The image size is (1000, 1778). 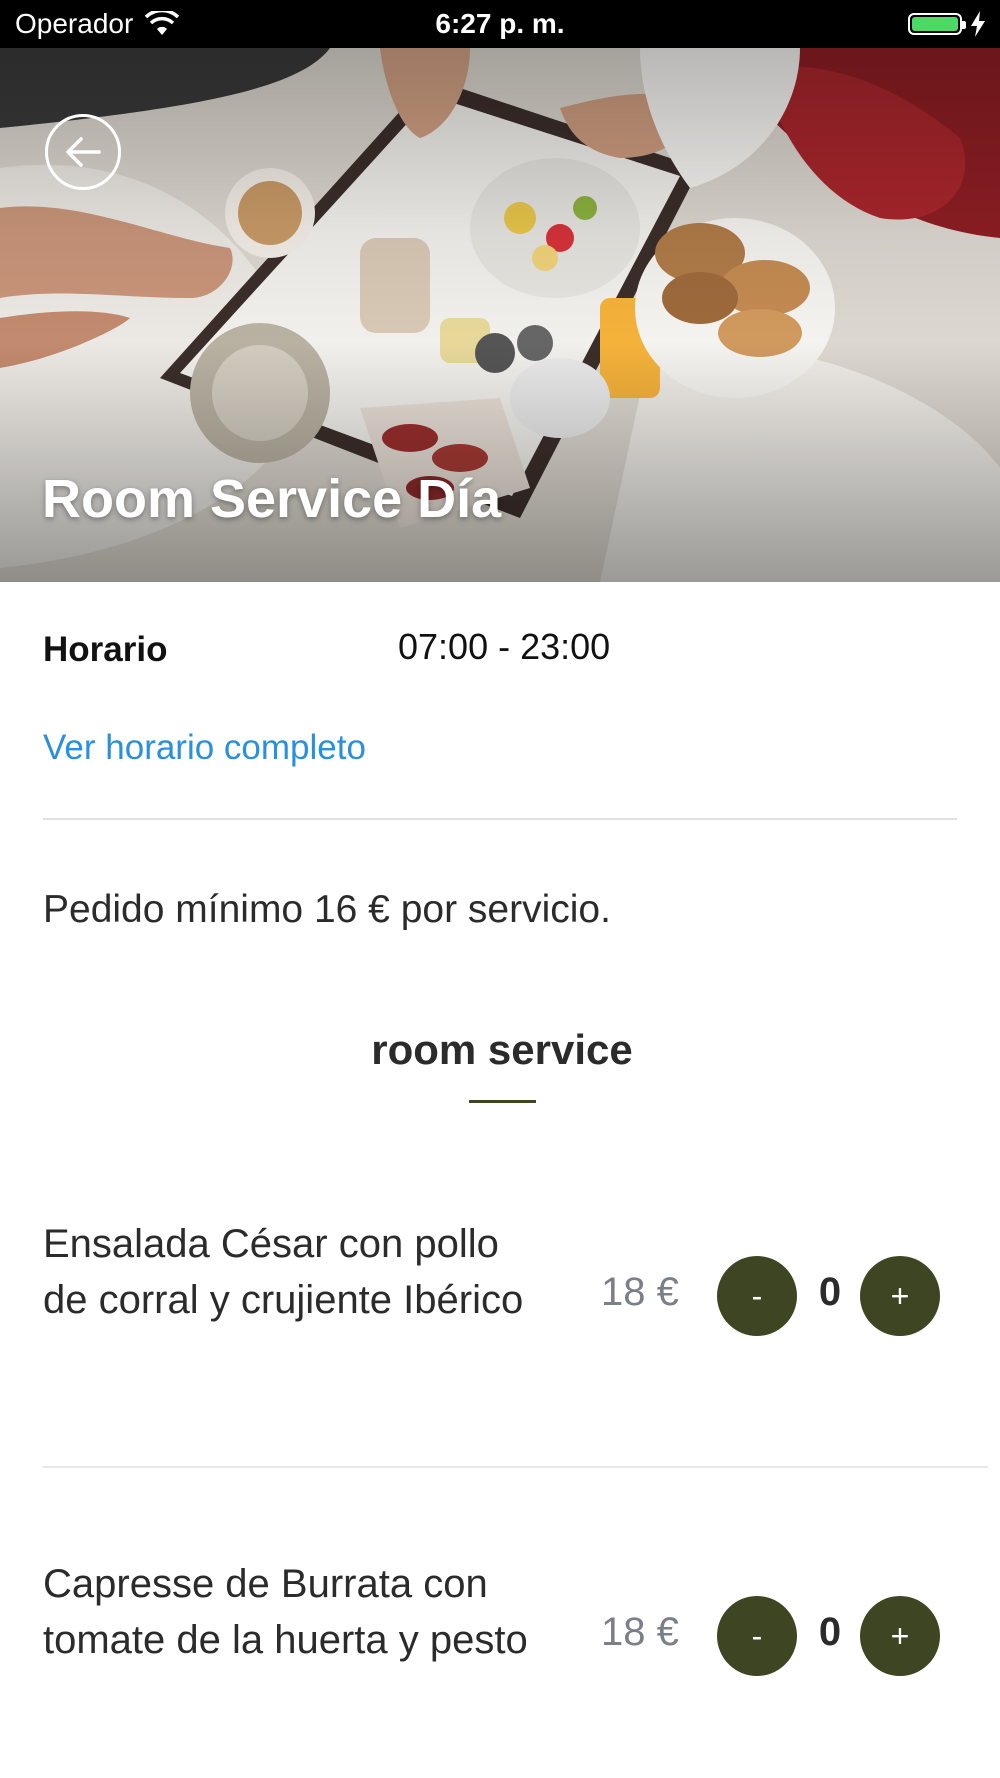 I want to click on schedule-label: Horario, so click(x=105, y=649).